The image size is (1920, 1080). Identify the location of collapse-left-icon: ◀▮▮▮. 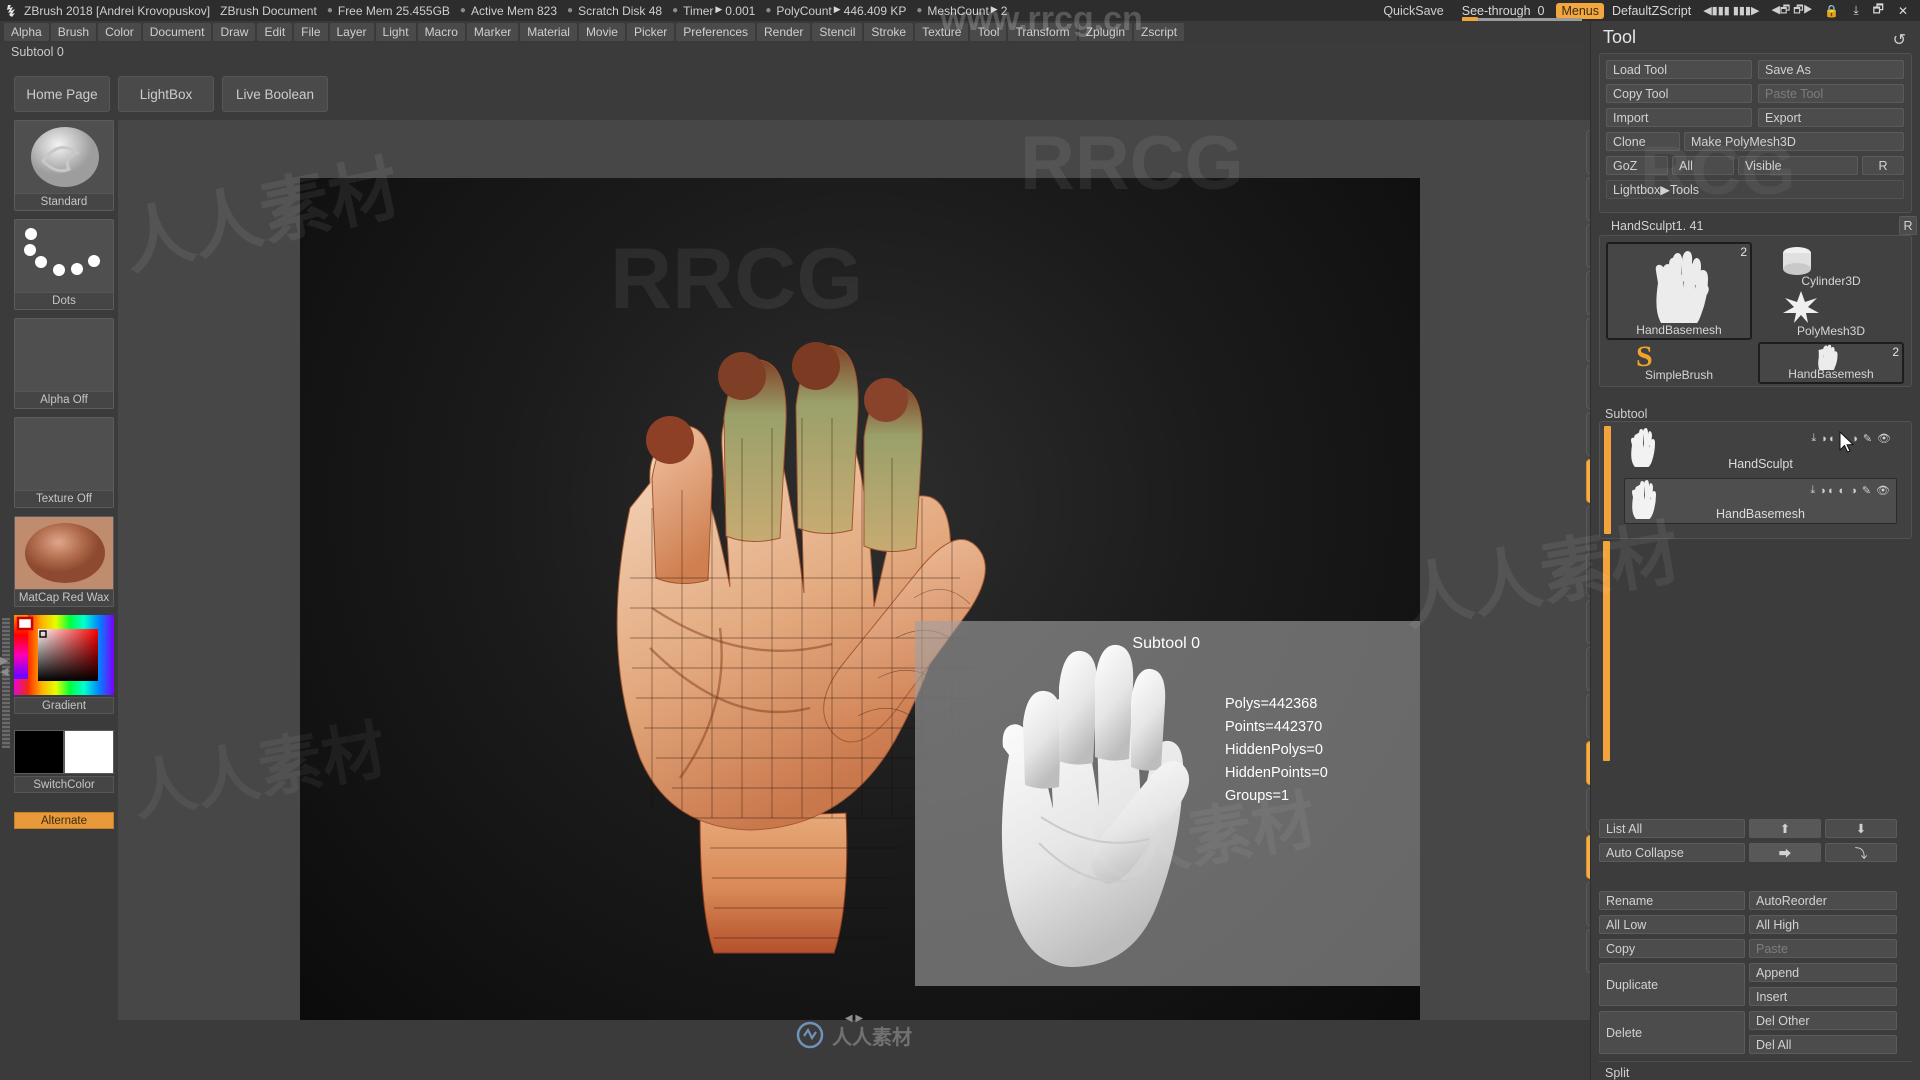
(1716, 10).